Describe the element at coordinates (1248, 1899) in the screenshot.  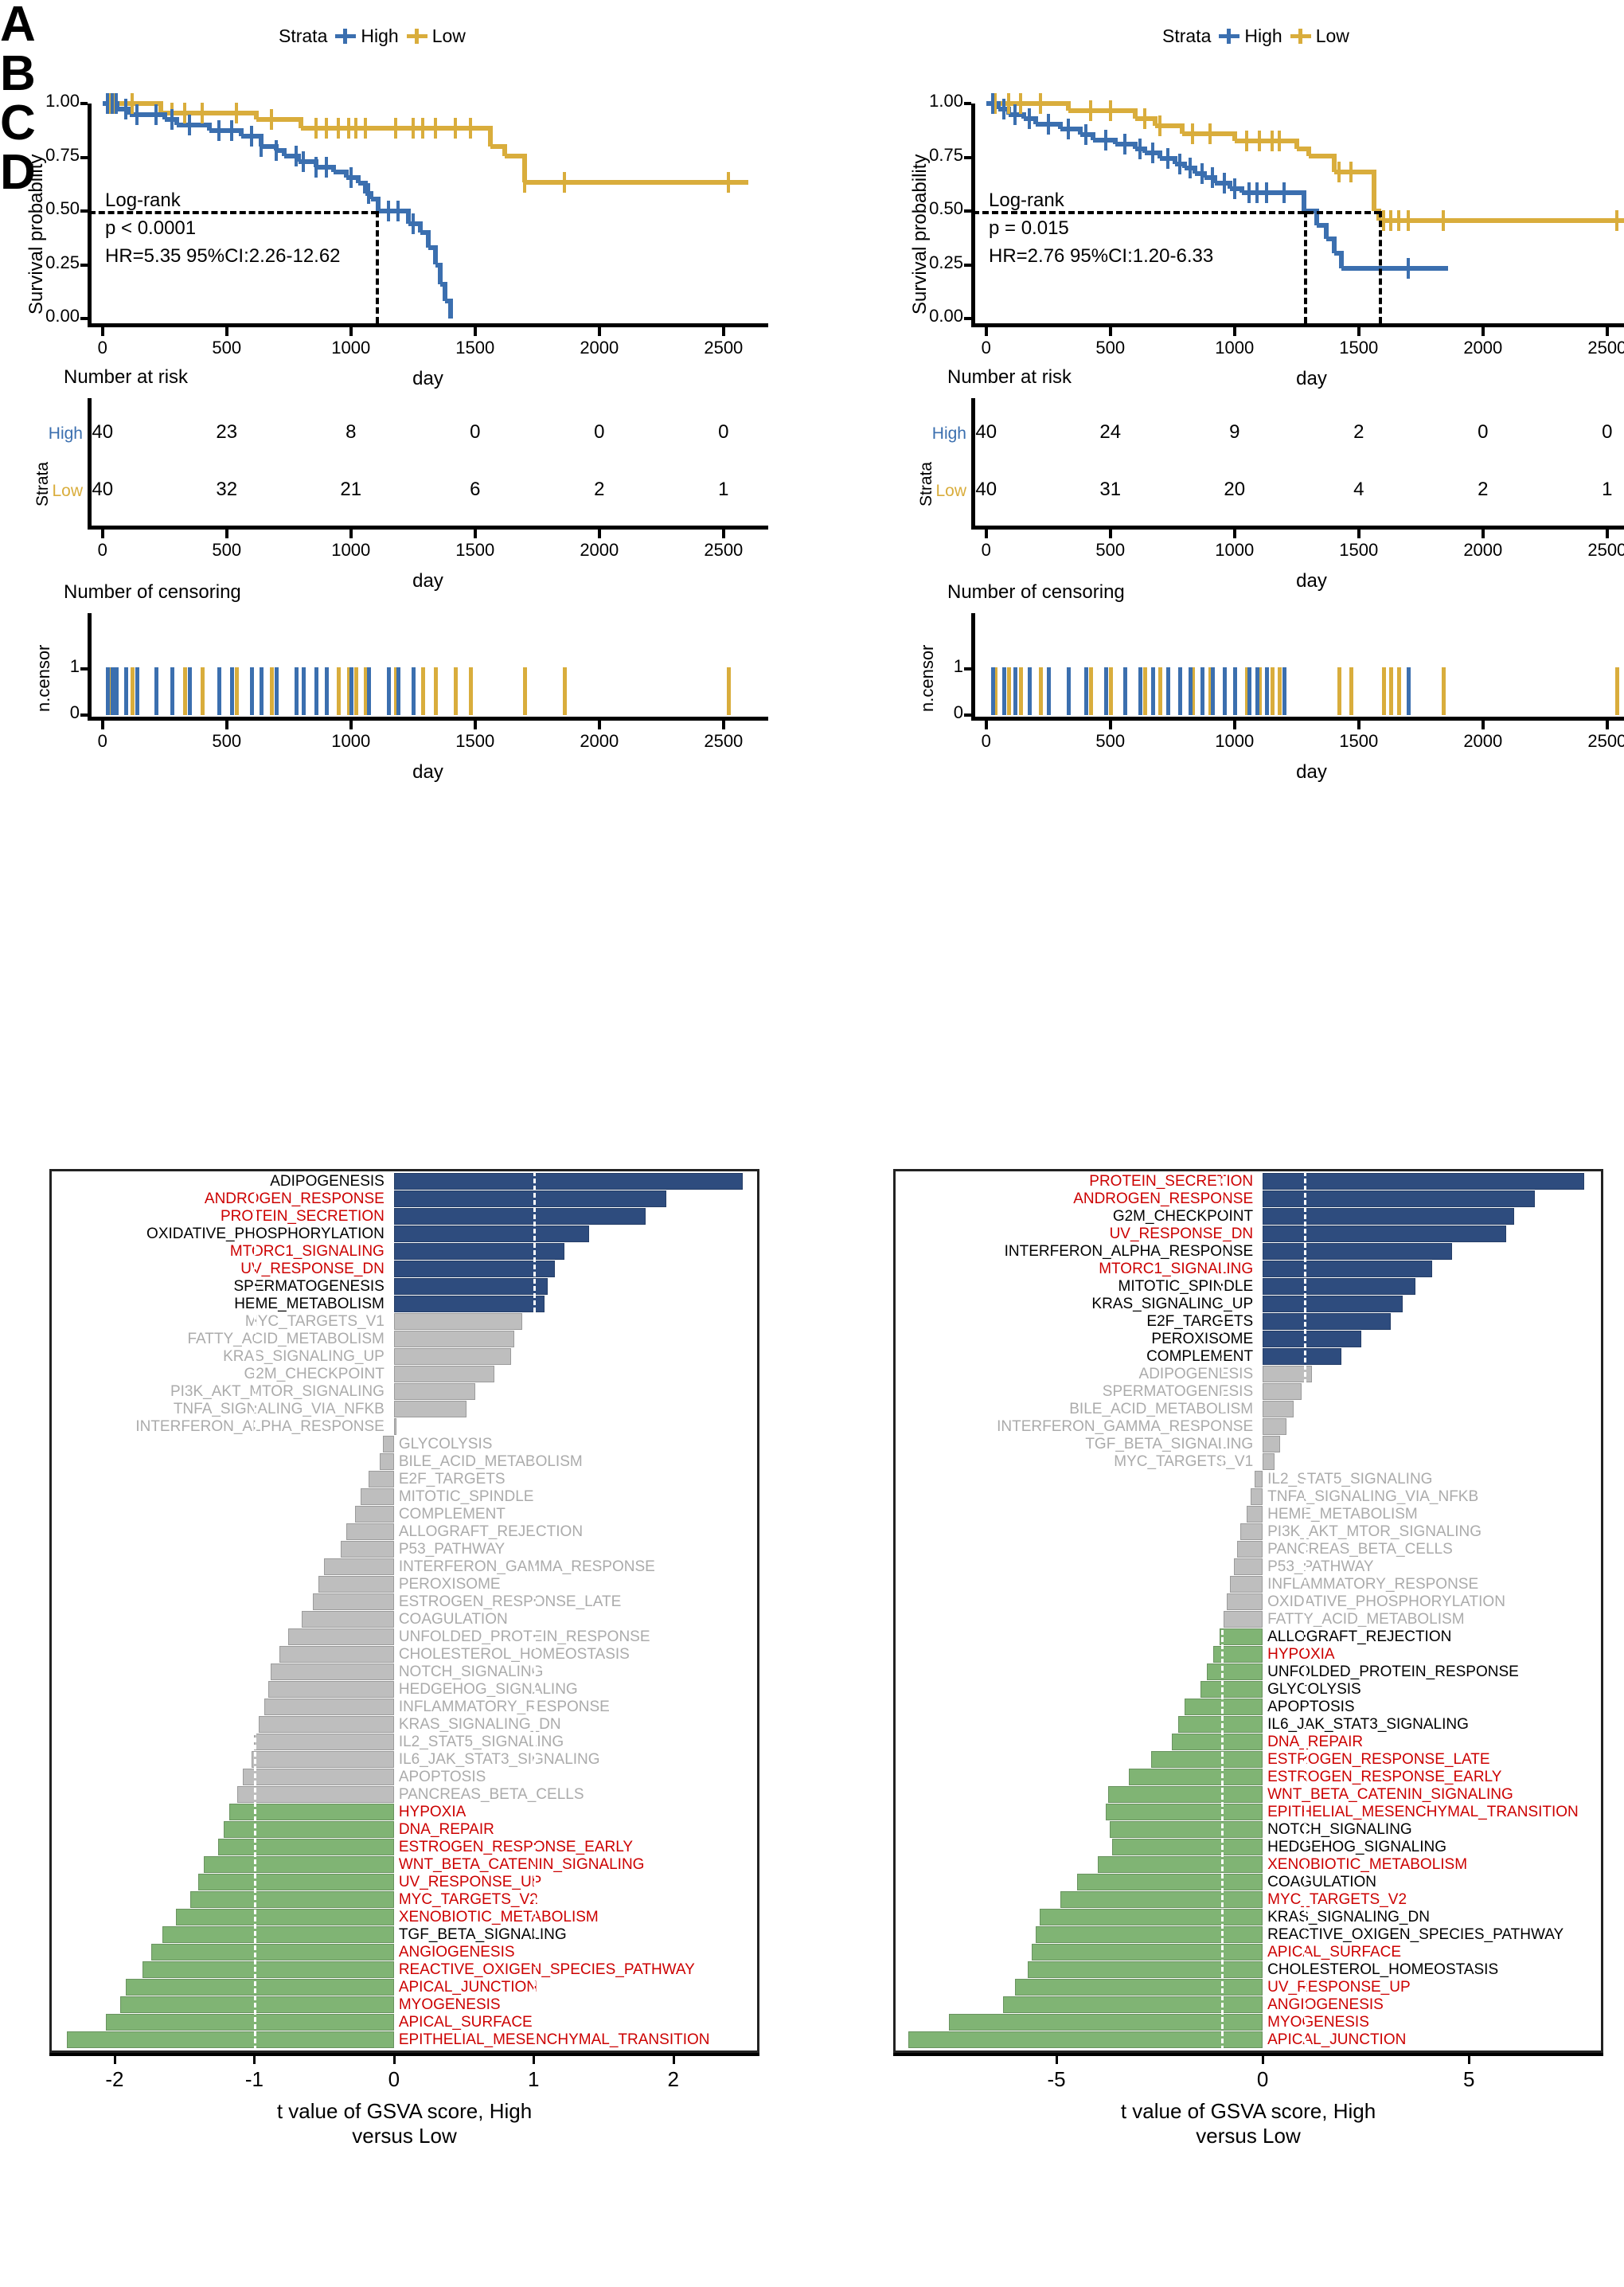
I see `gsva-bar-row-d-41: MYC_TARGETS_V2` at that location.